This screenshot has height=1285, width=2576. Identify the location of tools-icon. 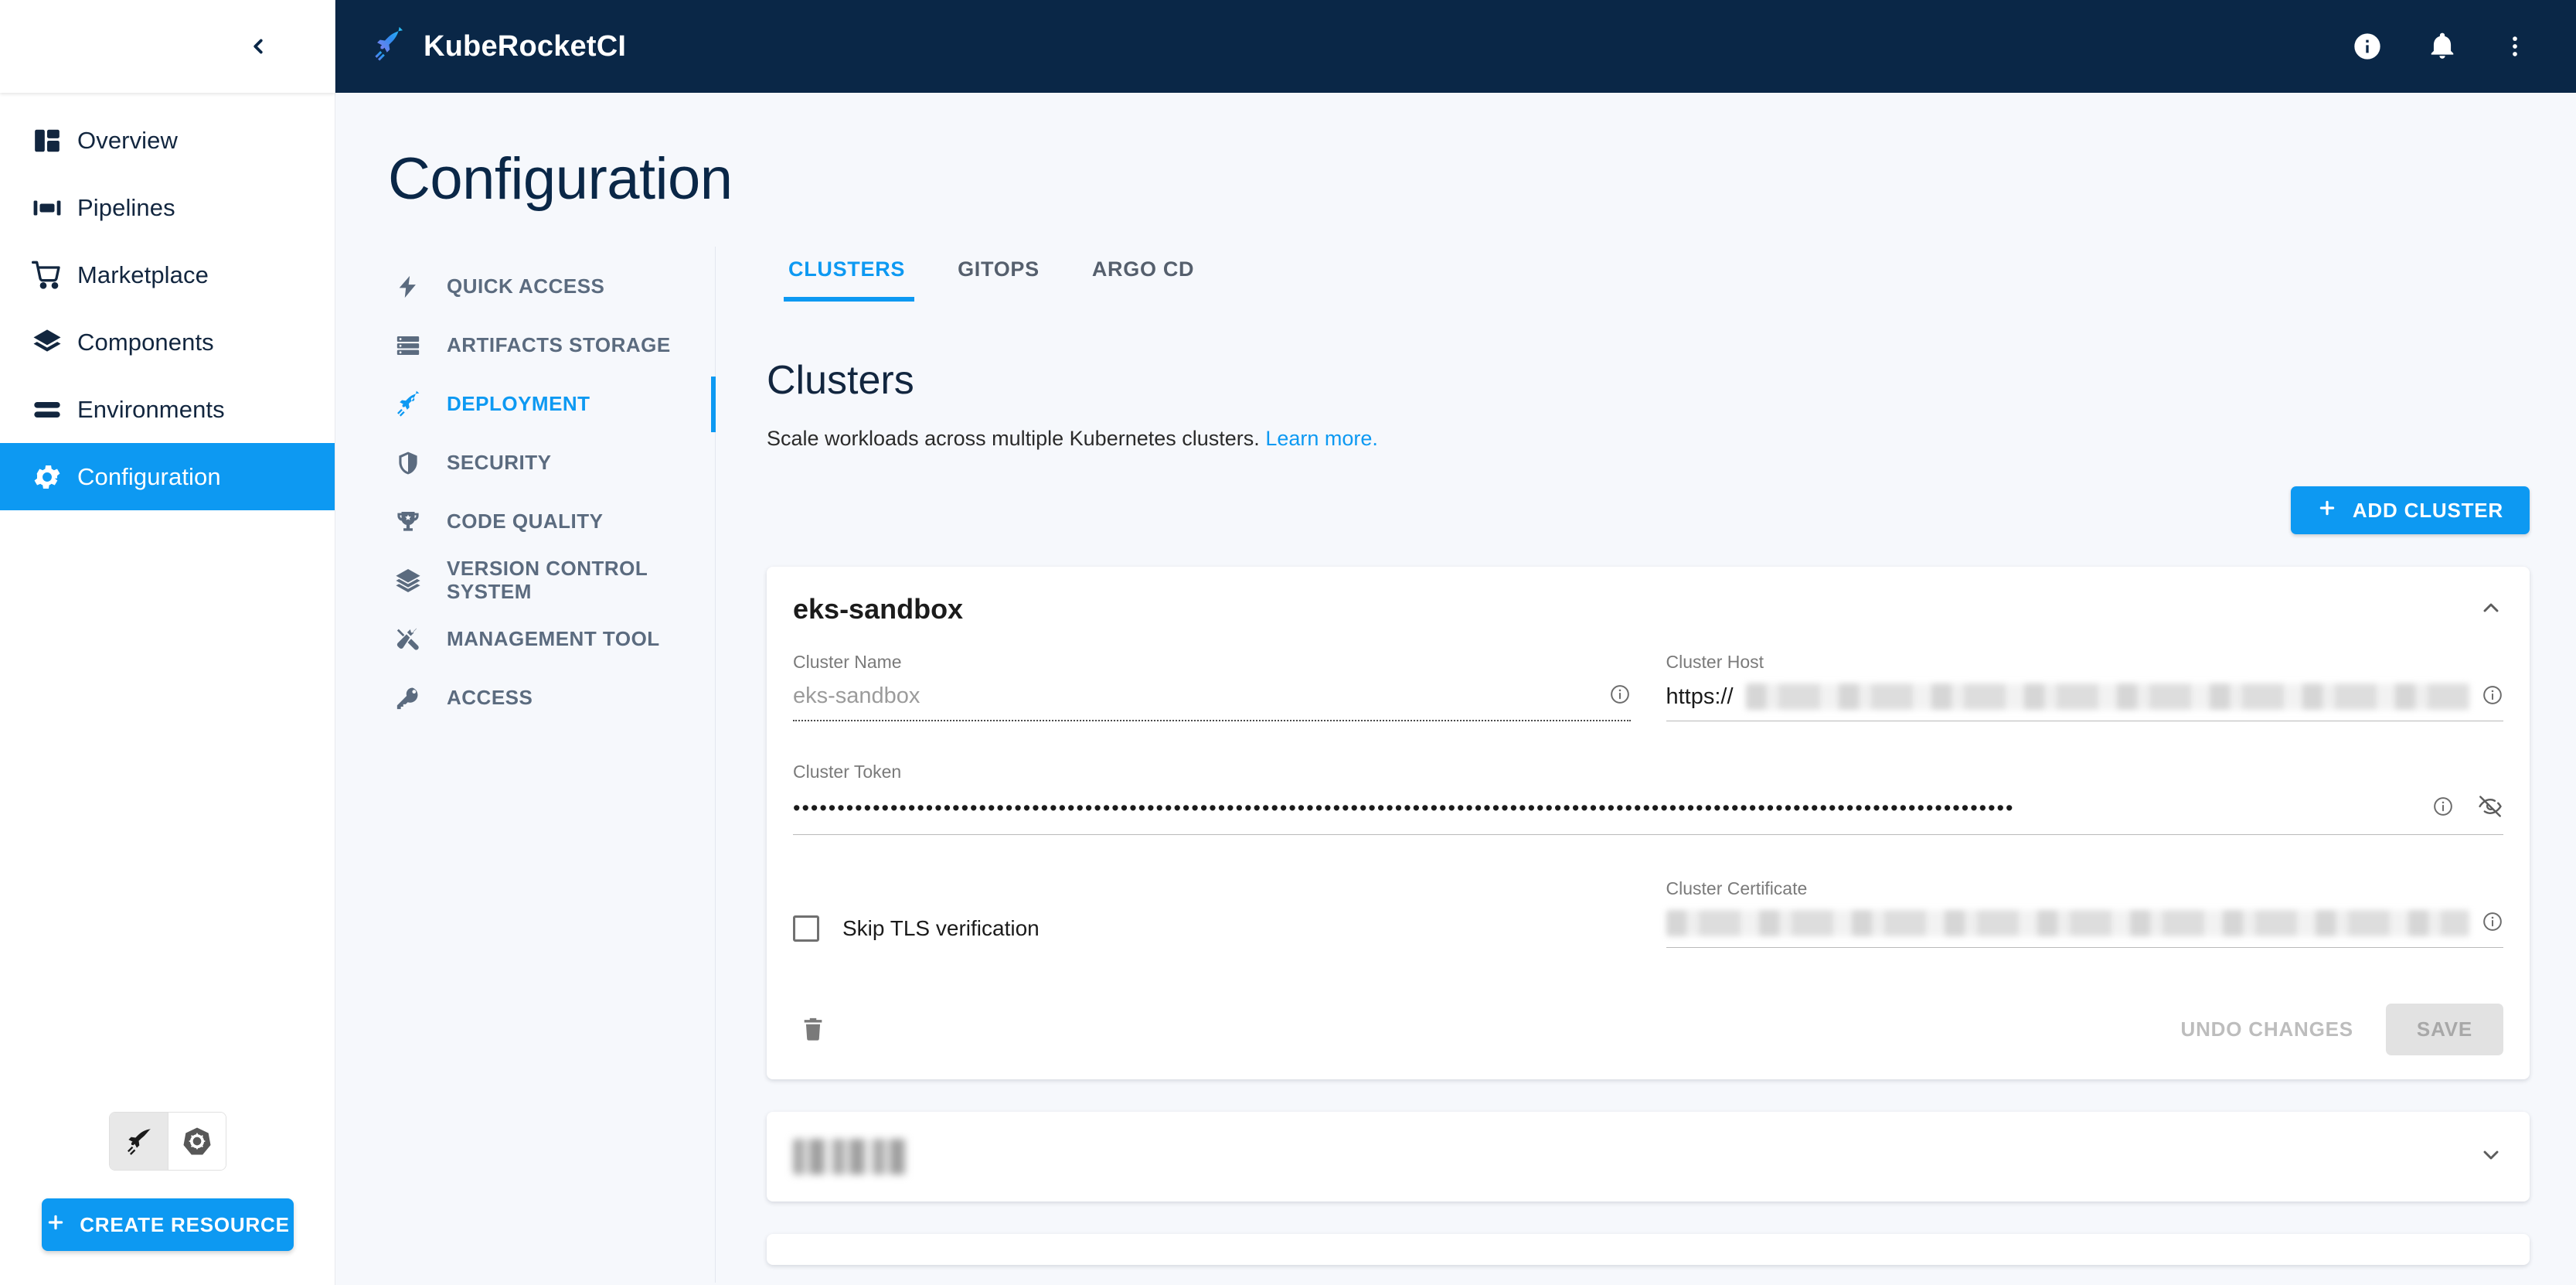
(408, 640).